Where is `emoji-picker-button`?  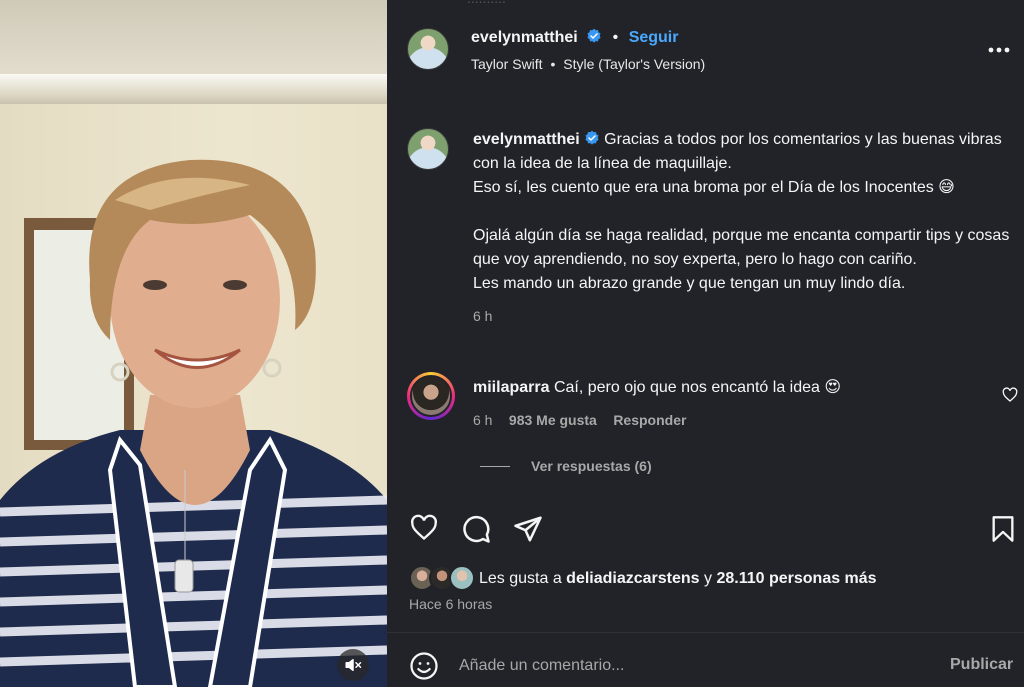
emoji-picker-button is located at coordinates (424, 668).